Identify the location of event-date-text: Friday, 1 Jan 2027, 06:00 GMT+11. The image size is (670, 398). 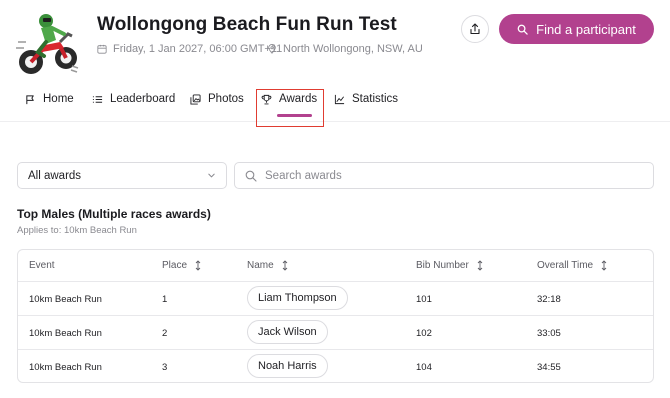
(198, 49).